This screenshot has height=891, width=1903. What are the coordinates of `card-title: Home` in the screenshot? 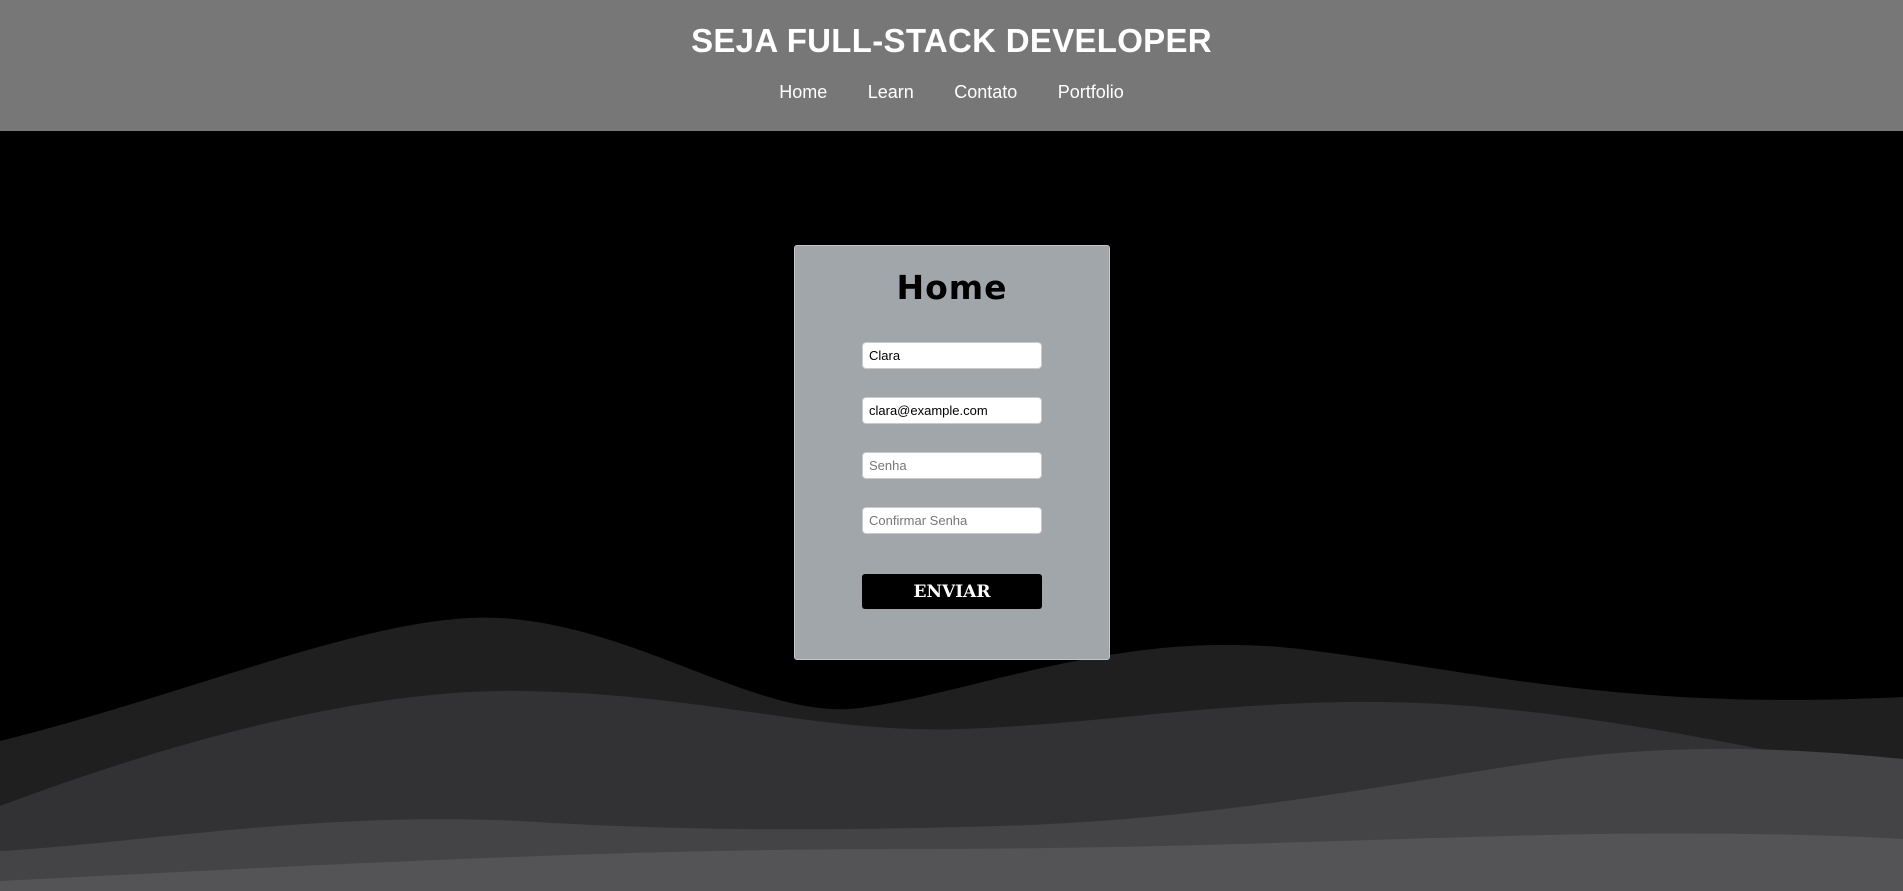 It's located at (952, 287).